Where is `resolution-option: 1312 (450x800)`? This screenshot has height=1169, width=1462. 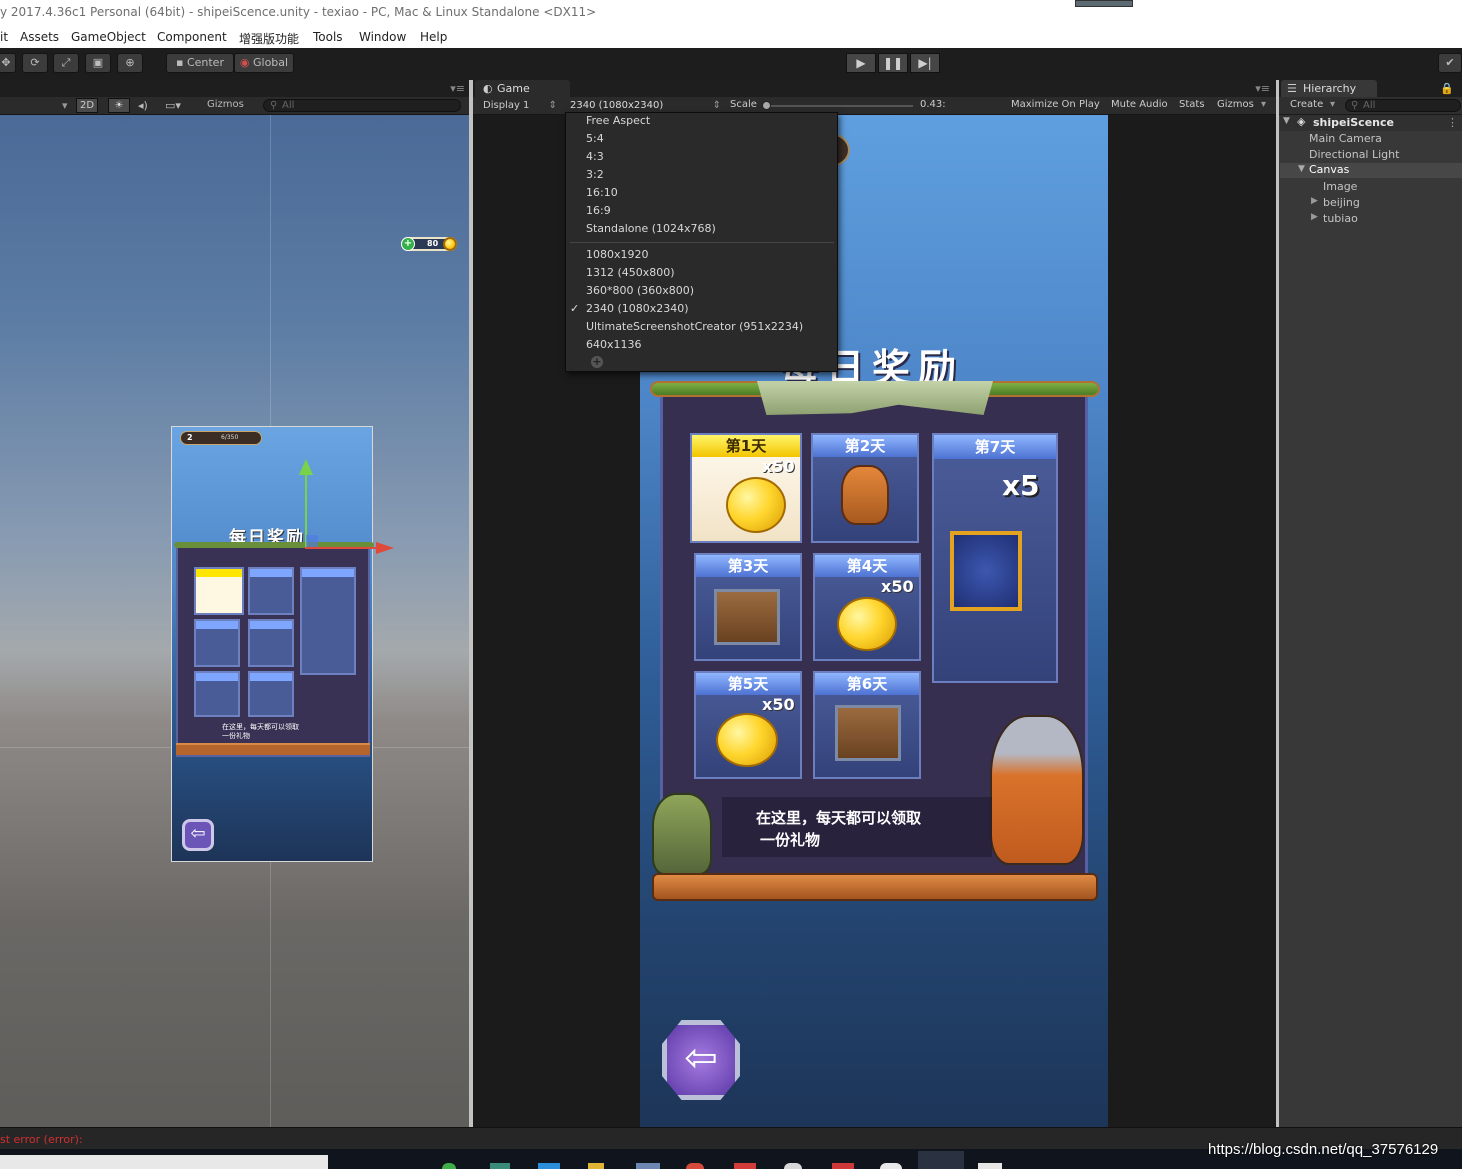
resolution-option: 1312 (450x800) is located at coordinates (630, 272).